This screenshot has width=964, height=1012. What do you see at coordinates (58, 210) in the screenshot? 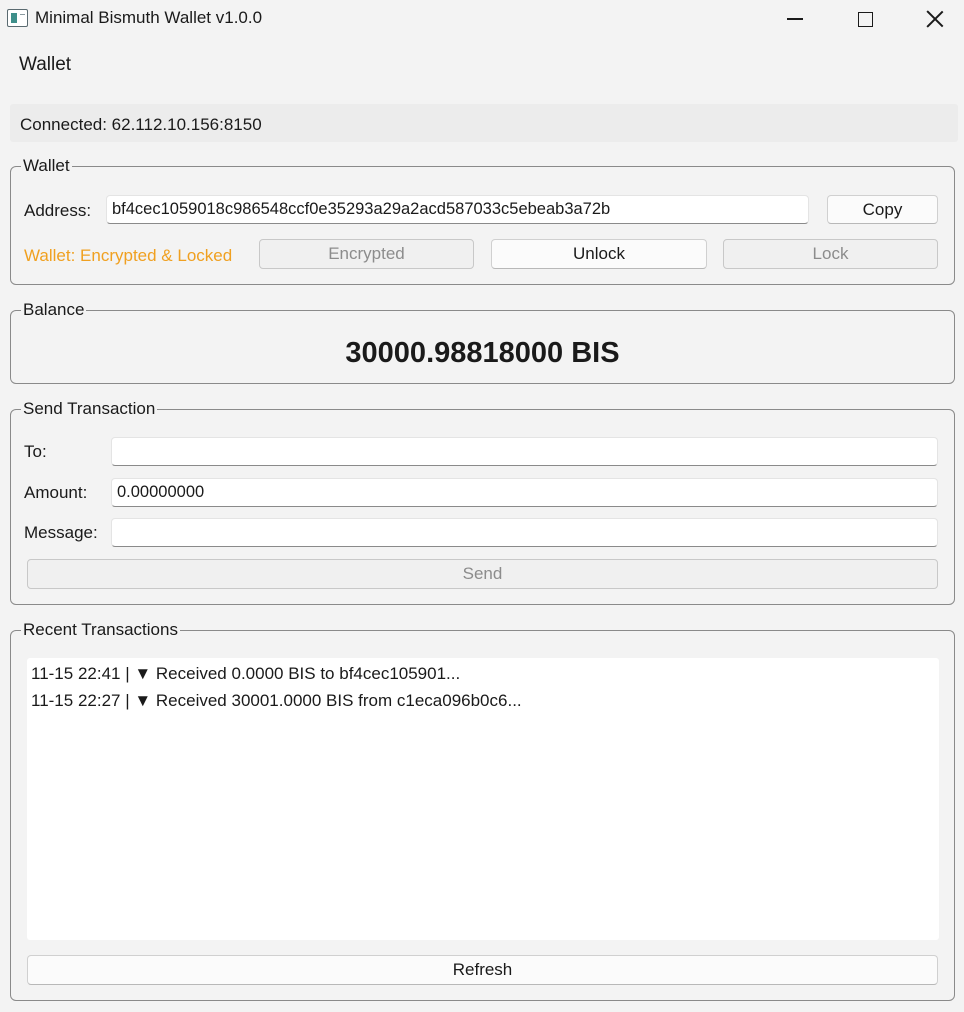
I see `address-label: Address:` at bounding box center [58, 210].